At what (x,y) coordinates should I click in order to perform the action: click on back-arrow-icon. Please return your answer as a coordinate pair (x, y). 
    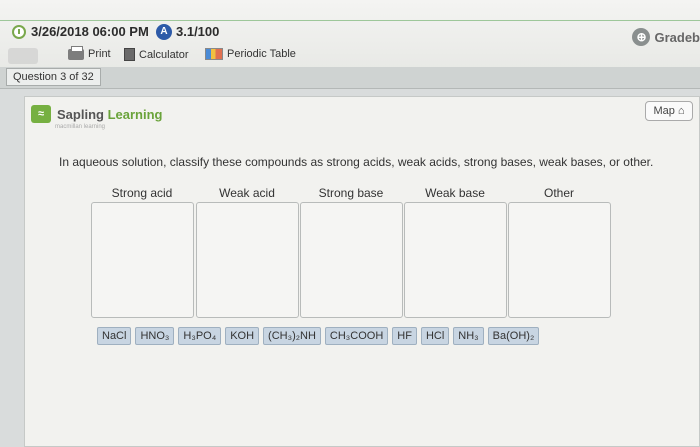
    Looking at the image, I should click on (23, 56).